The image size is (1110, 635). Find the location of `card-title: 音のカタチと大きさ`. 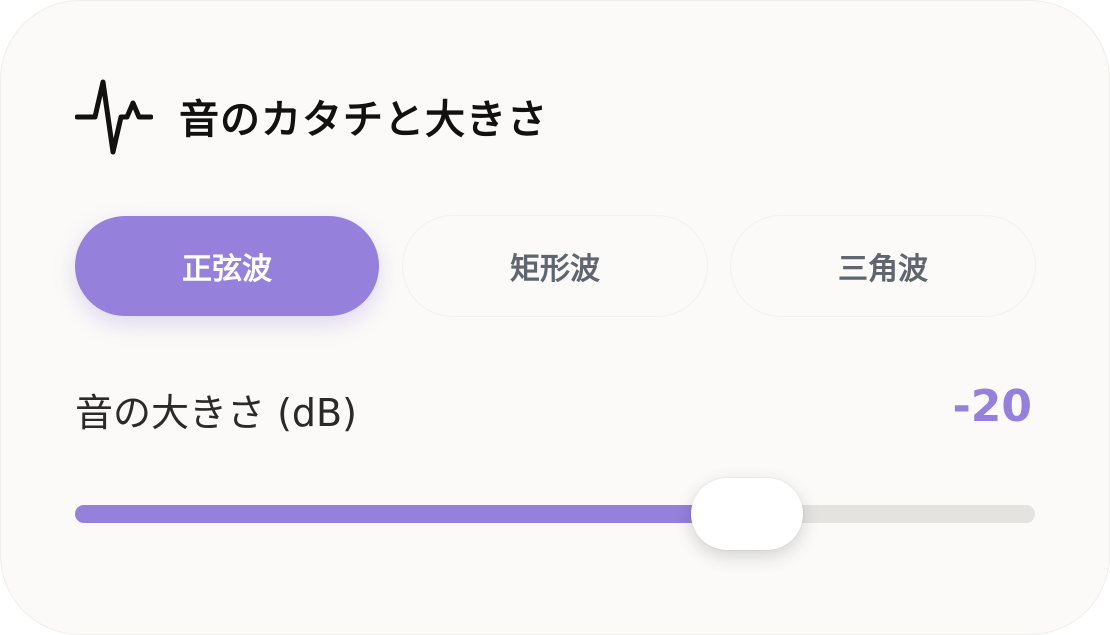

card-title: 音のカタチと大きさ is located at coordinates (363, 120).